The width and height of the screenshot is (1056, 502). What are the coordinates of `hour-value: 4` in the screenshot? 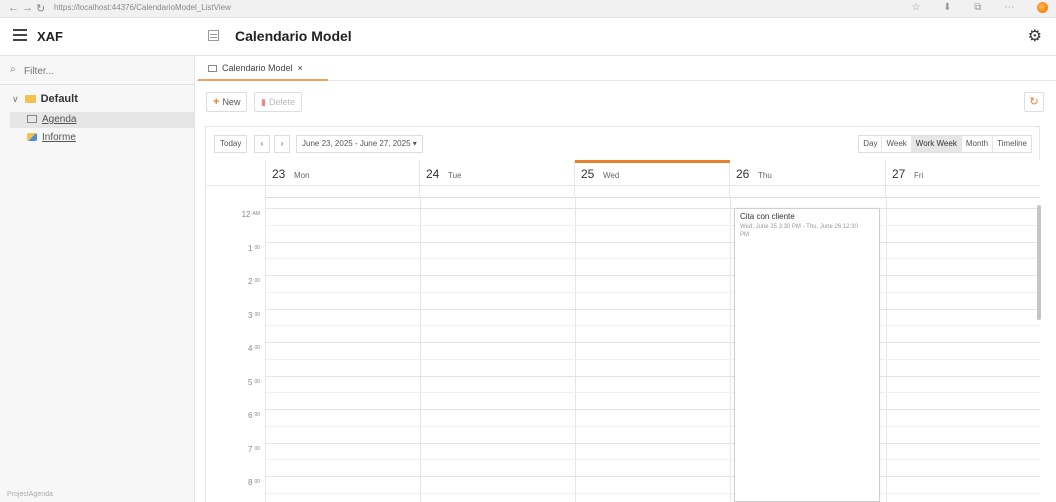 It's located at (250, 348).